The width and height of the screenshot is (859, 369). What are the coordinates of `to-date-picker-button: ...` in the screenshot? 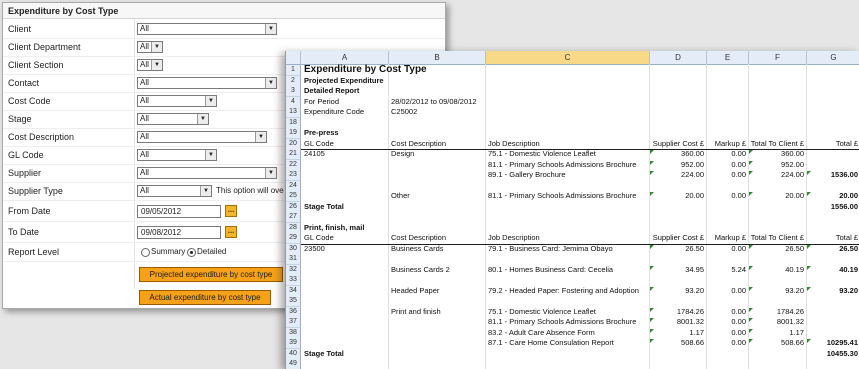 It's located at (231, 232).